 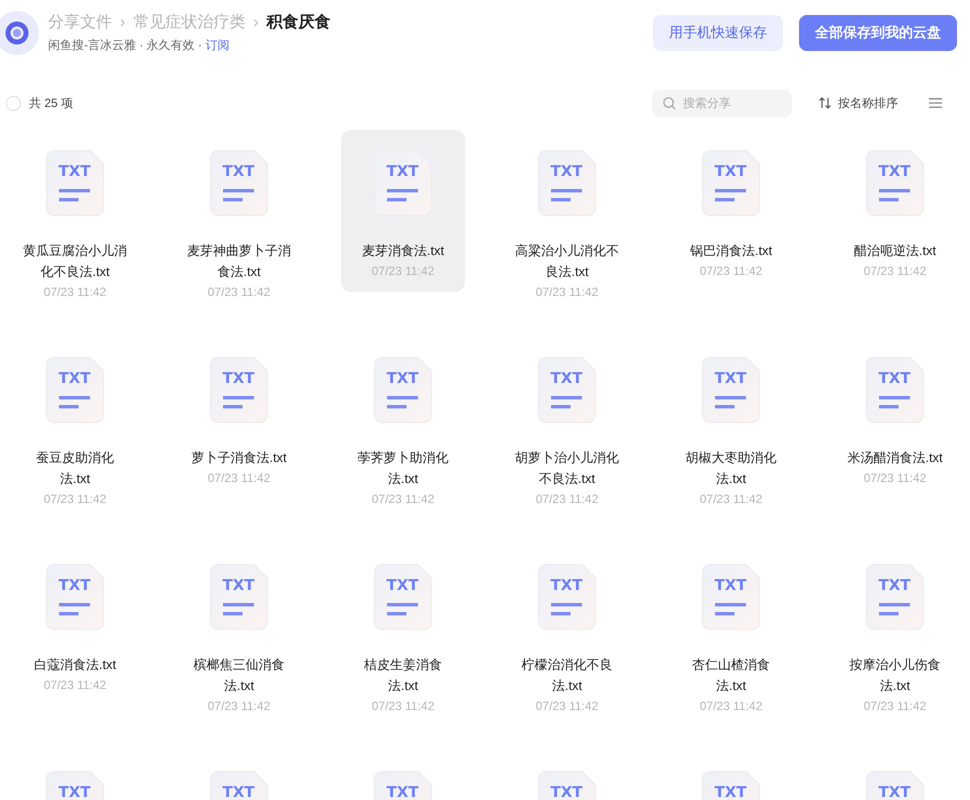 I want to click on search-field: 搜索分享, so click(x=722, y=103).